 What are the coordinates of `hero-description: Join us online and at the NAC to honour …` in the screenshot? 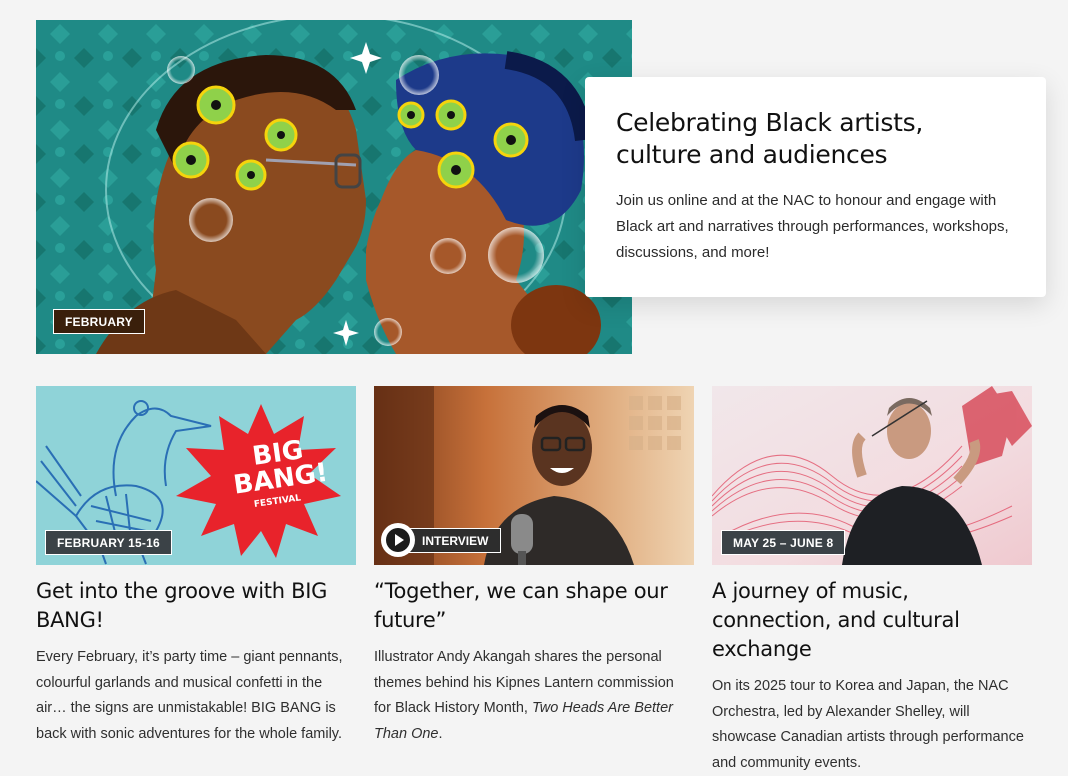 It's located at (812, 226).